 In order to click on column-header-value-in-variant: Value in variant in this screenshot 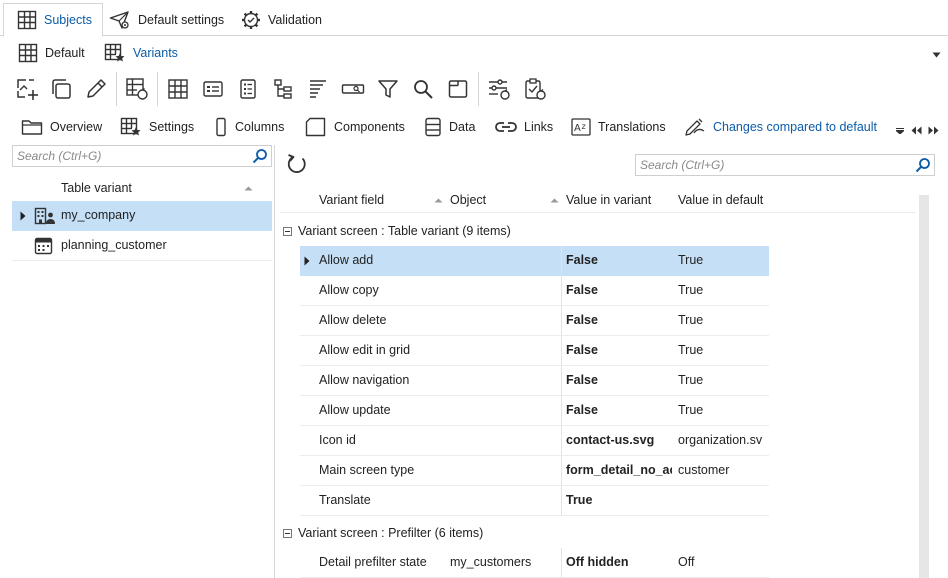, I will do `click(608, 200)`.